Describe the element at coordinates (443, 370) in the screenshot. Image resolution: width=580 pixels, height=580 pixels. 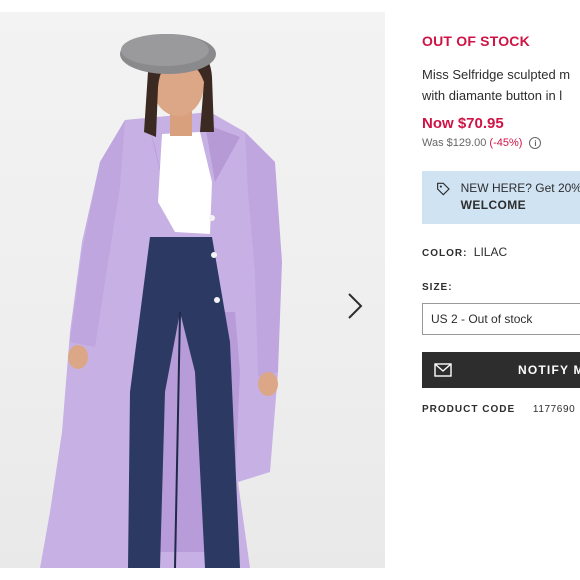
I see `mail-icon` at that location.